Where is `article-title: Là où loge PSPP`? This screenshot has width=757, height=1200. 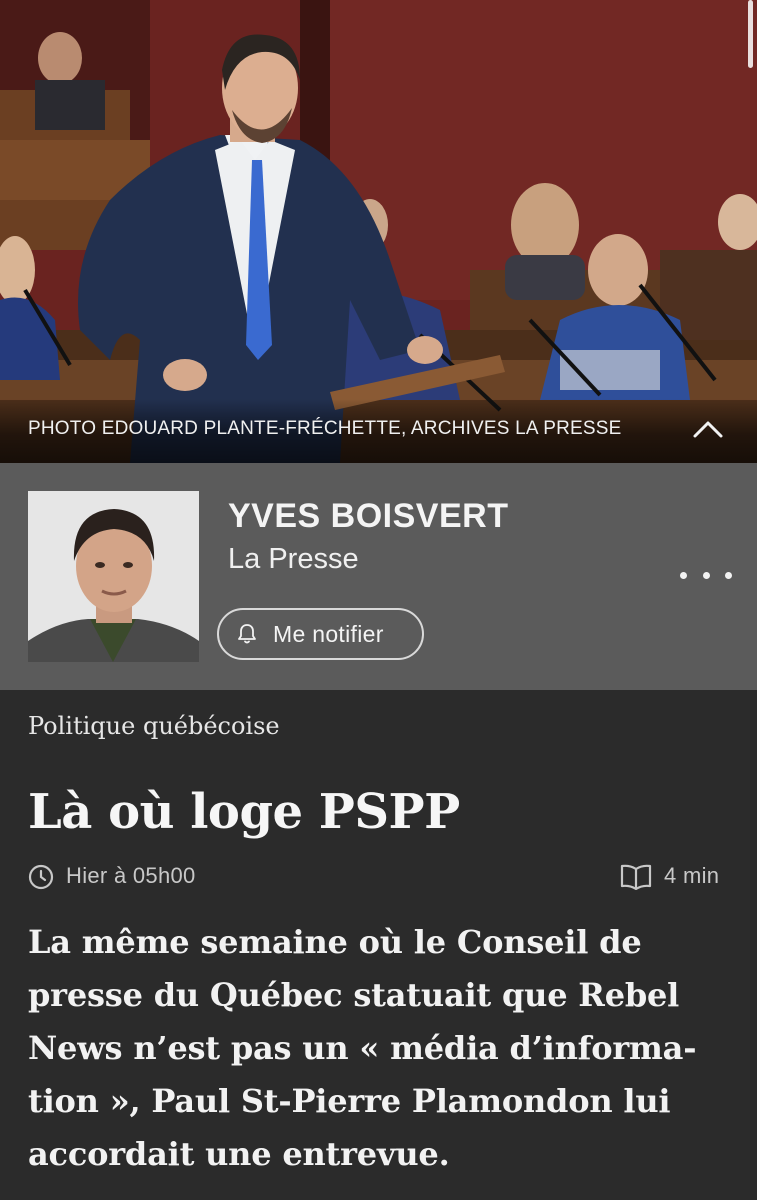
article-title: Là où loge PSPP is located at coordinates (244, 812).